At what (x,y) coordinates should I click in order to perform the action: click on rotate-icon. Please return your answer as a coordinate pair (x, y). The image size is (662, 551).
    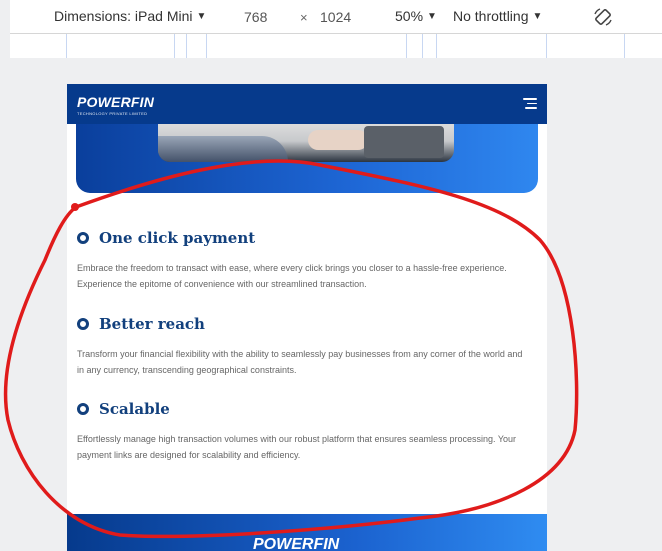
    Looking at the image, I should click on (603, 17).